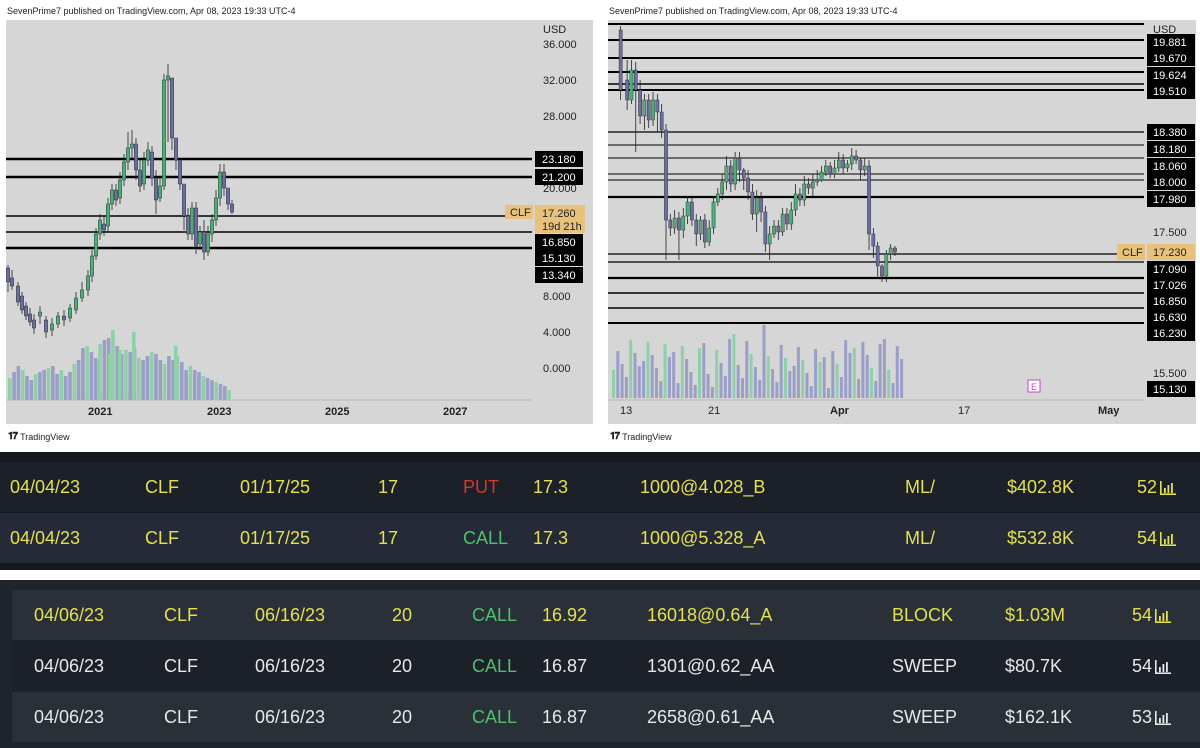 Image resolution: width=1200 pixels, height=748 pixels. I want to click on left-price-tick: 36.000, so click(560, 45).